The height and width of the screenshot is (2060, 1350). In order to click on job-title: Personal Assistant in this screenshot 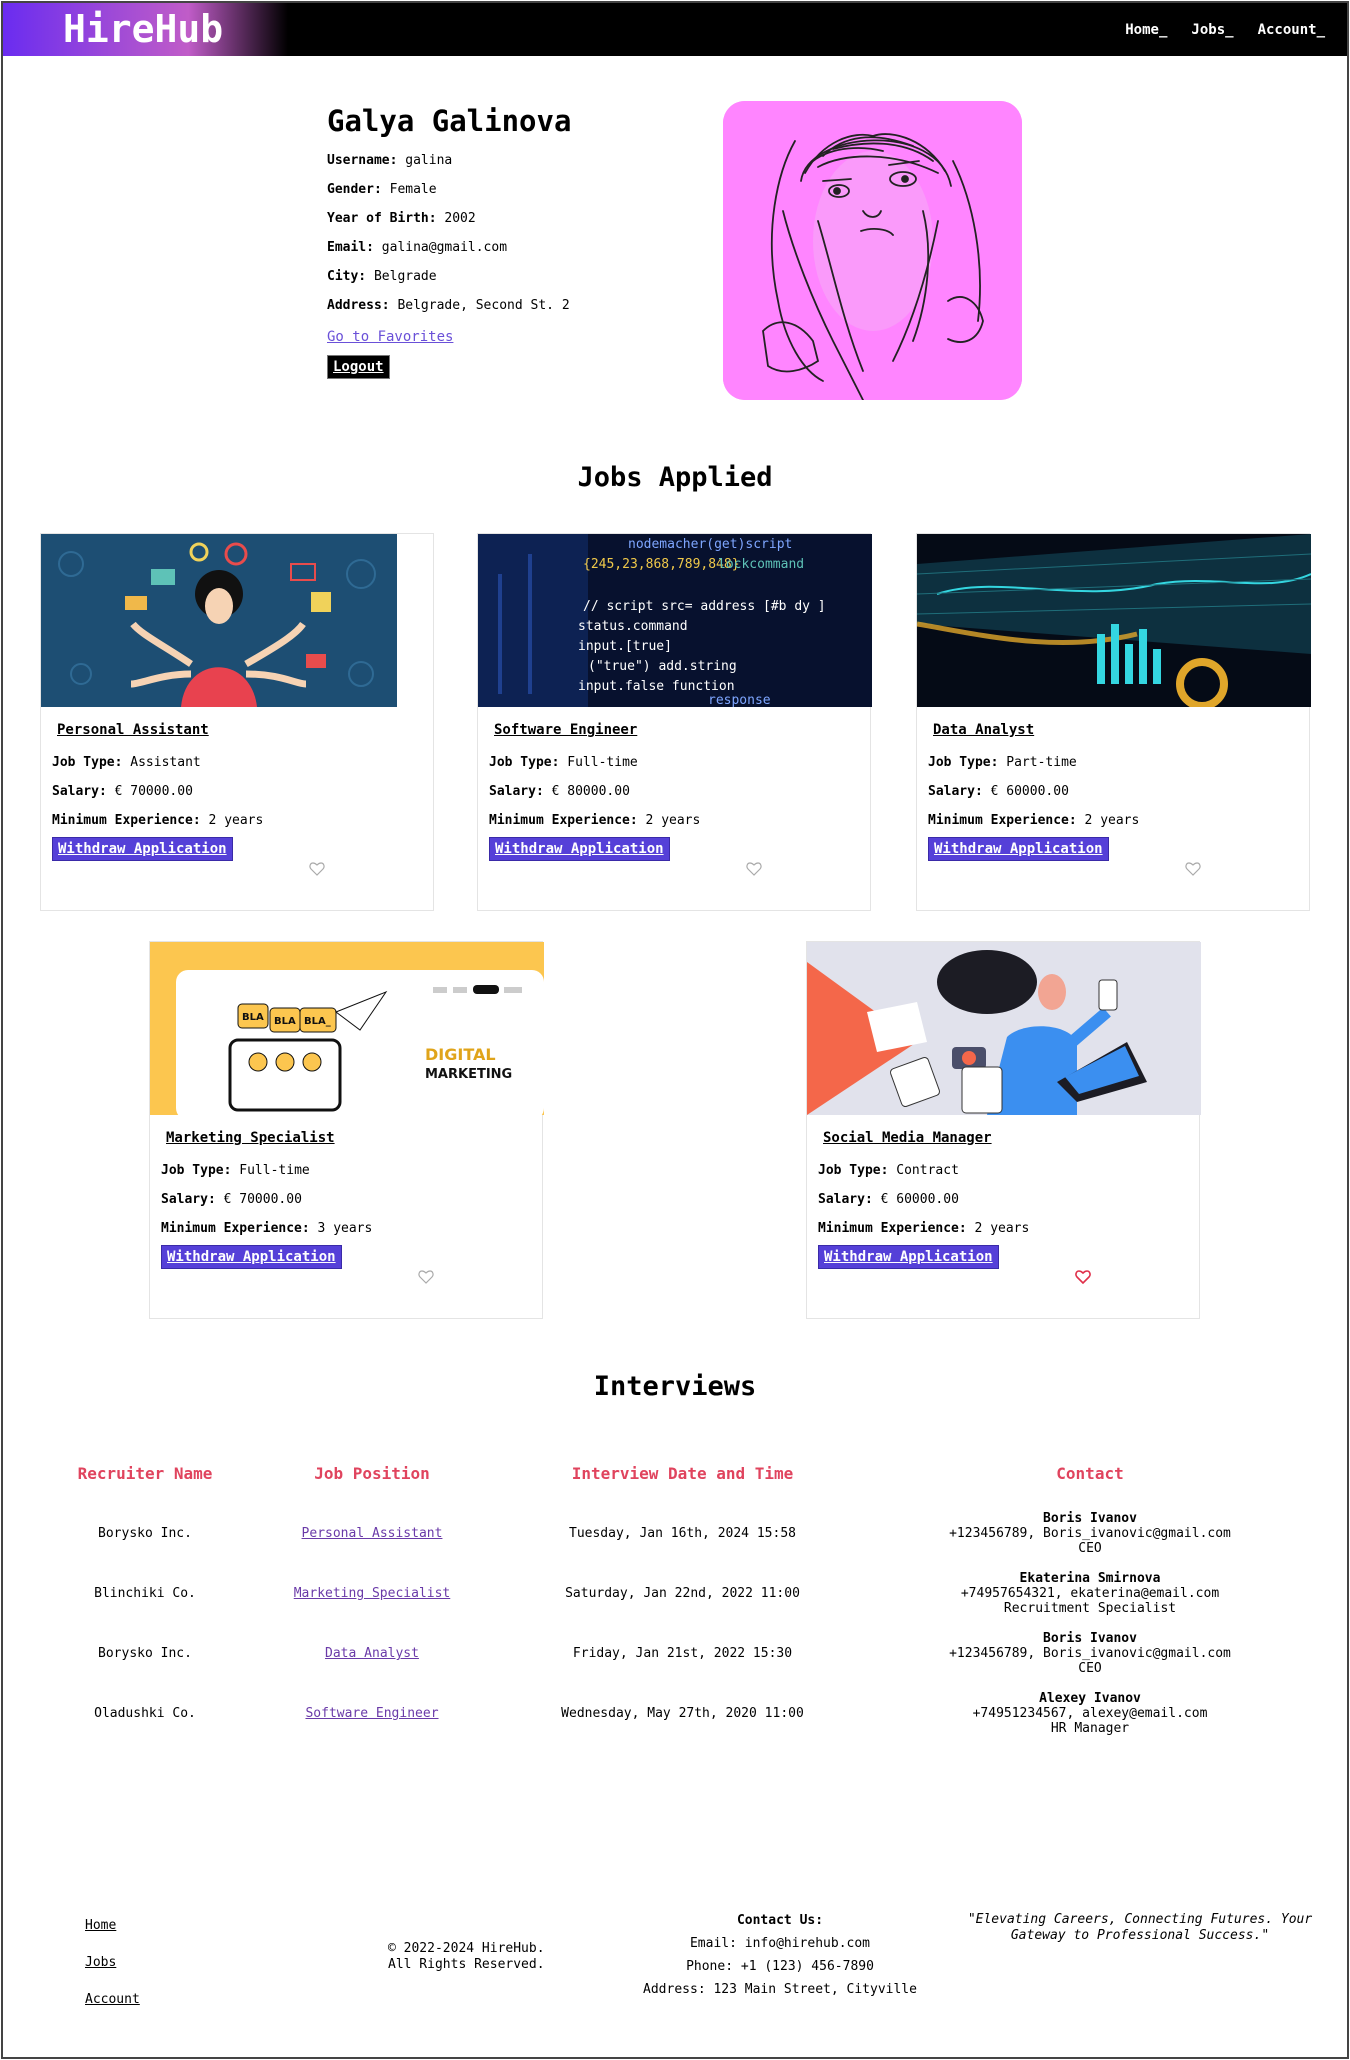, I will do `click(133, 730)`.